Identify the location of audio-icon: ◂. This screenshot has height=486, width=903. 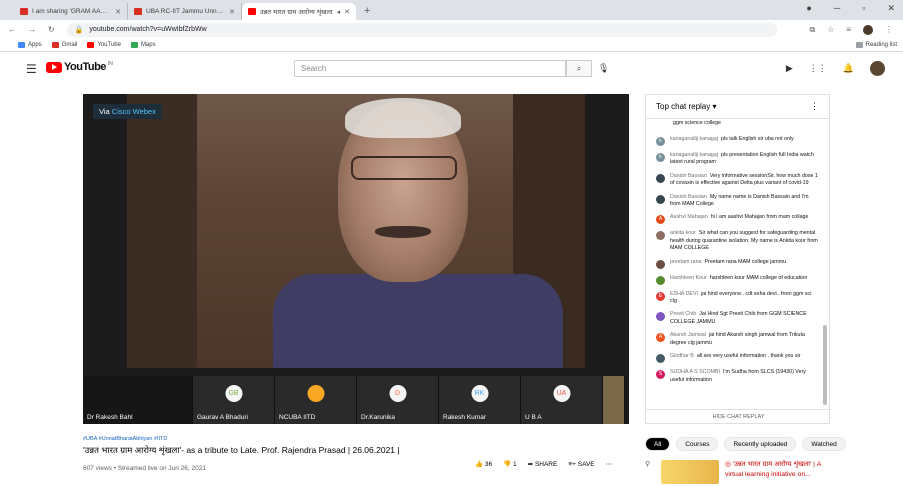
(339, 12).